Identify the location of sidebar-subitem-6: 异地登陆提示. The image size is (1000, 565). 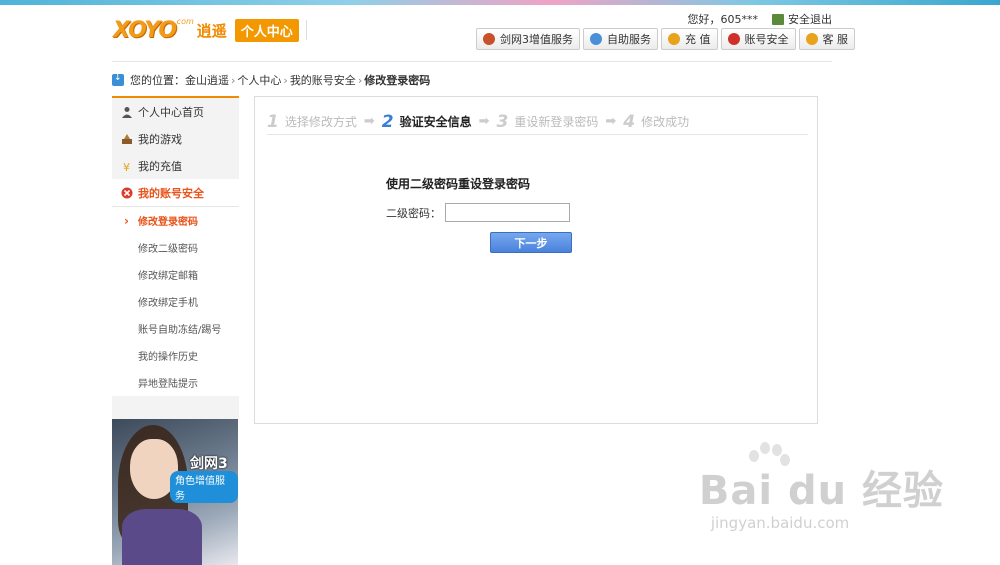
(175, 382).